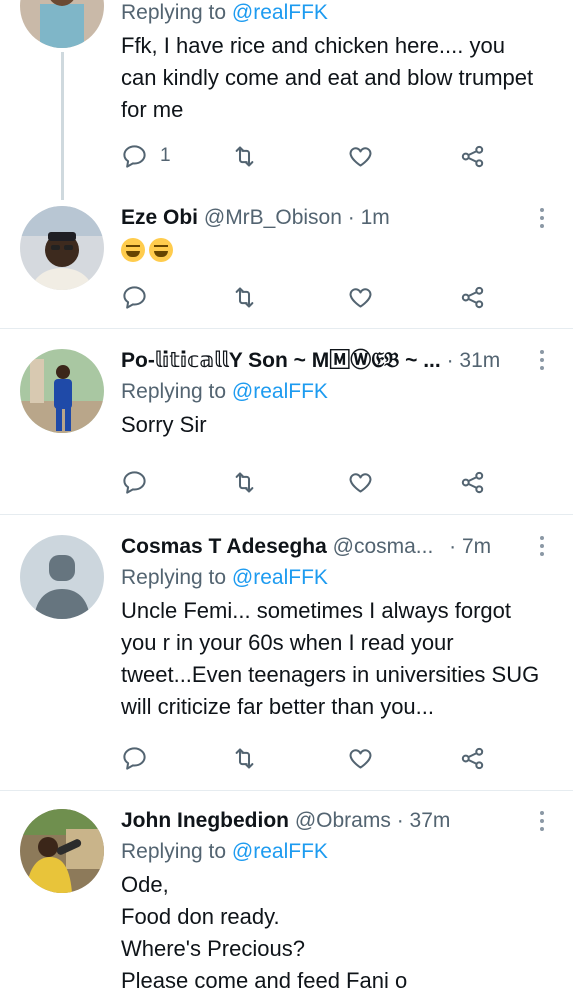  Describe the element at coordinates (205, 820) in the screenshot. I see `display-name: John Inegbedion` at that location.